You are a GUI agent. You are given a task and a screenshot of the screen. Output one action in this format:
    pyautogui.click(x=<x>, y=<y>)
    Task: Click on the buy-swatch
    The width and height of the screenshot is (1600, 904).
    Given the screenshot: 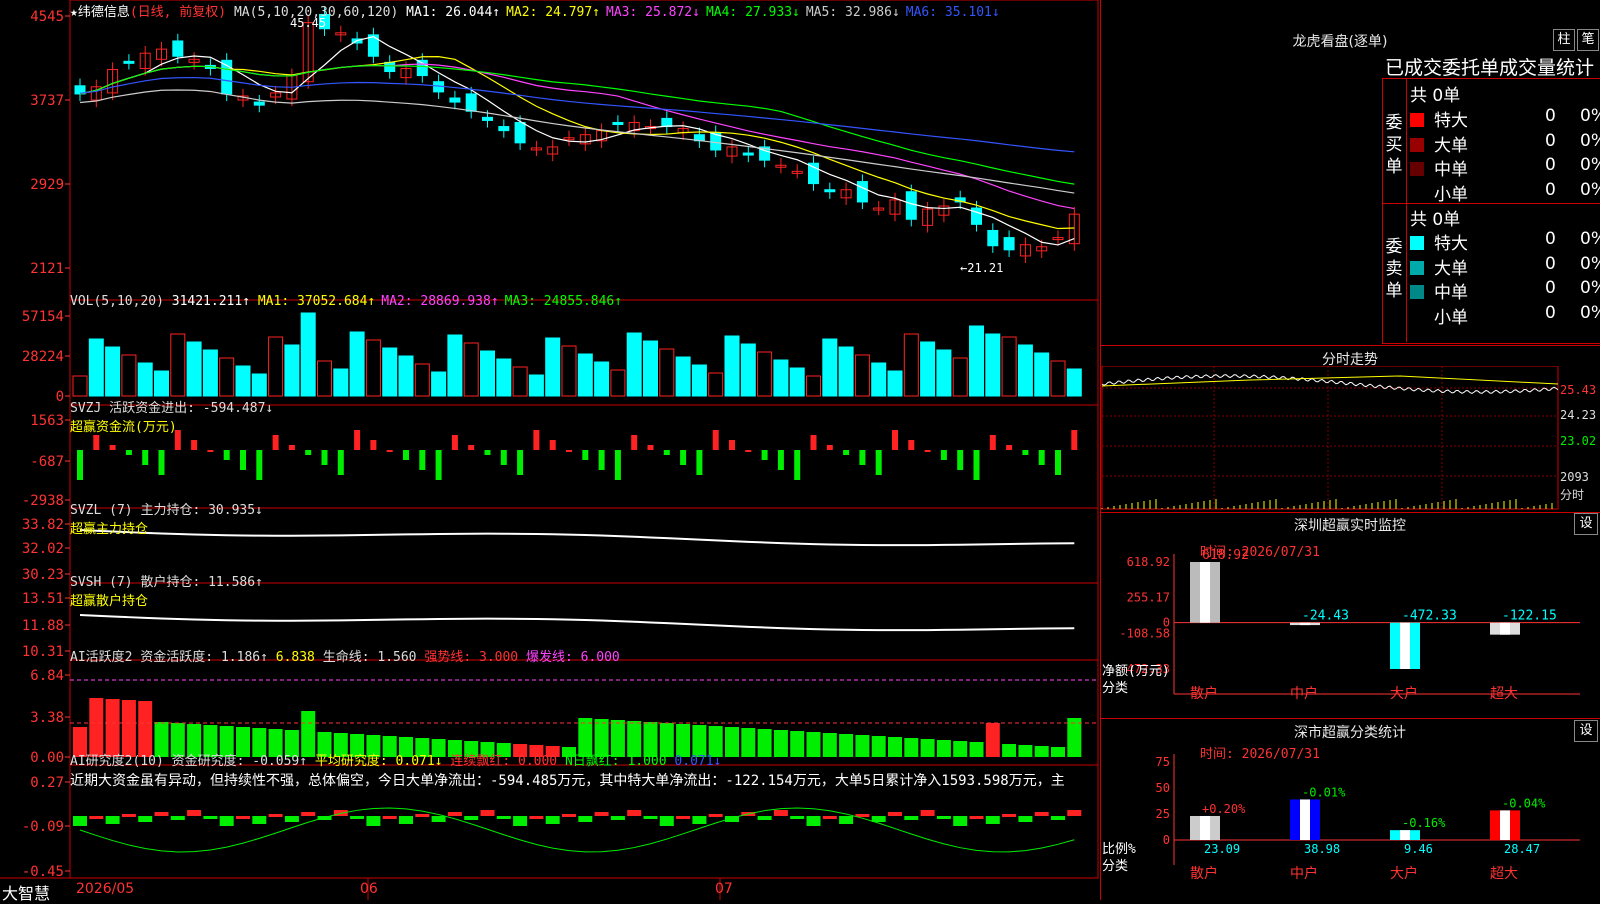 What is the action you would take?
    pyautogui.click(x=1417, y=120)
    